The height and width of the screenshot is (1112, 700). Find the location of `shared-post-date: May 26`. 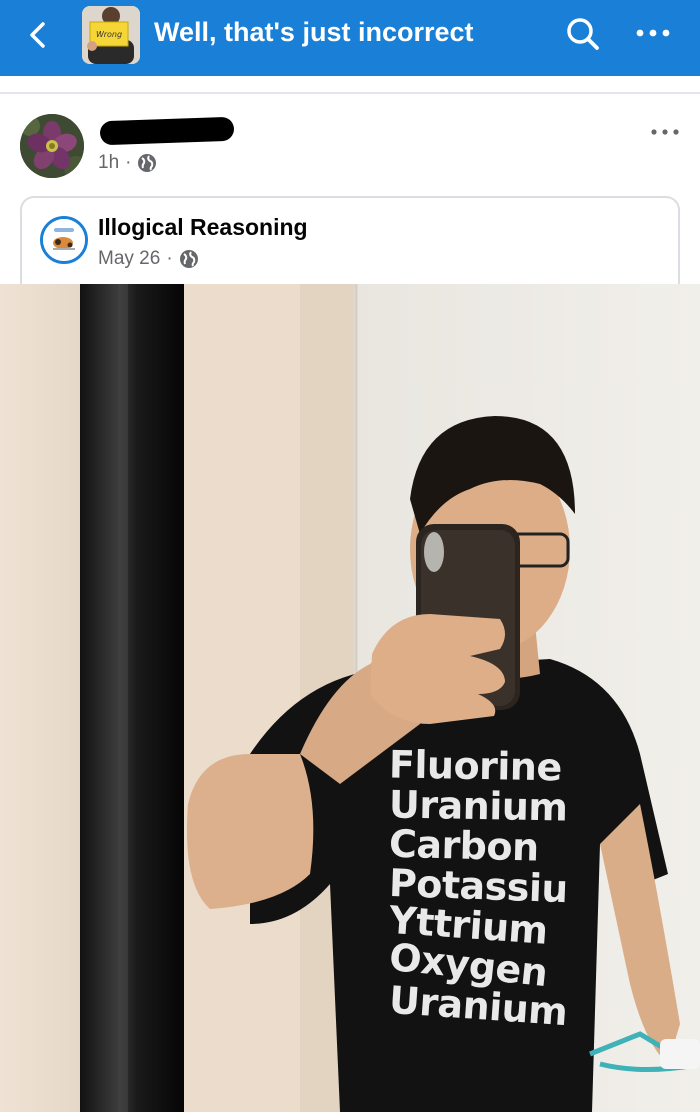

shared-post-date: May 26 is located at coordinates (129, 259).